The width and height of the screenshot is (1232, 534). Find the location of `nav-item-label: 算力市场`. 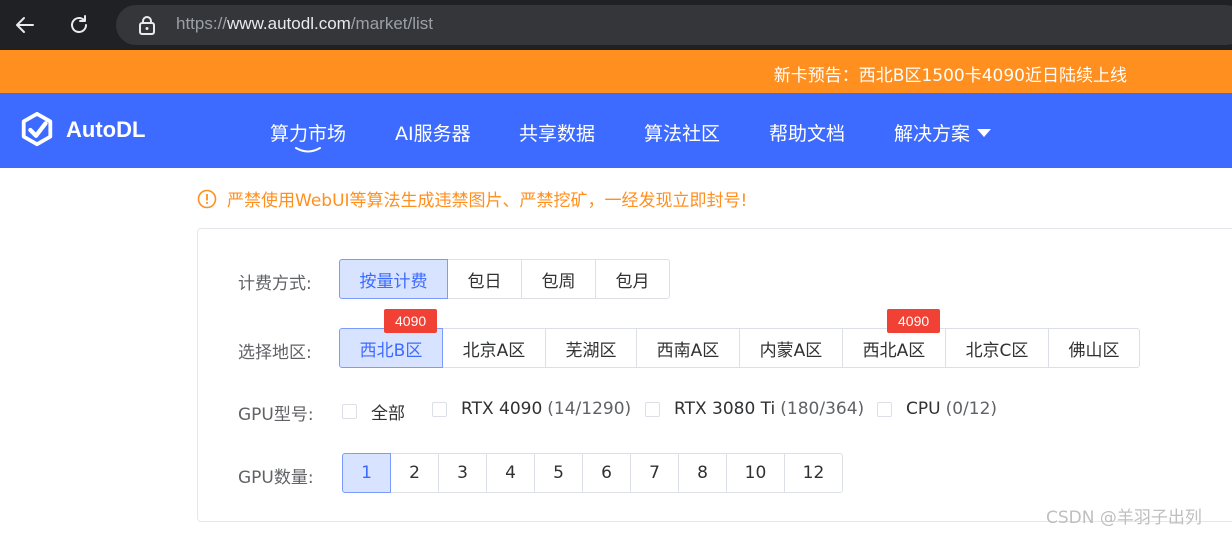

nav-item-label: 算力市场 is located at coordinates (308, 134).